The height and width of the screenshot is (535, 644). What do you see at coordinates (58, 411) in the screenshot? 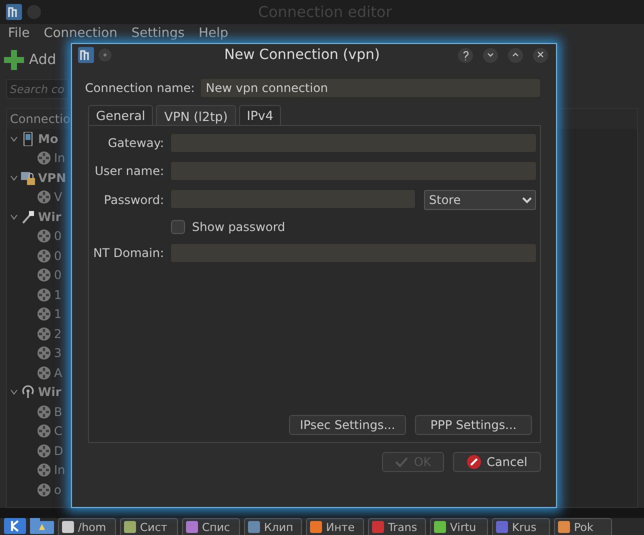
I see `list-item: B` at bounding box center [58, 411].